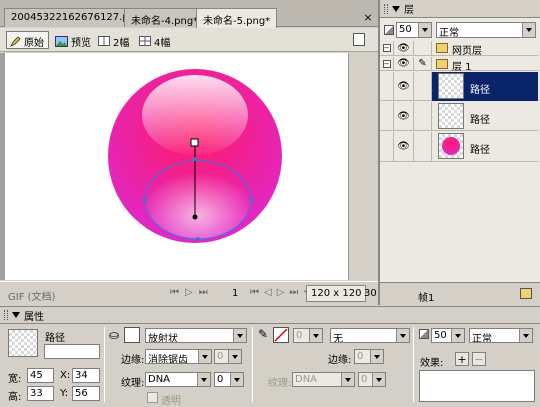  What do you see at coordinates (133, 360) in the screenshot?
I see `fill-edge-label: 边缘:` at bounding box center [133, 360].